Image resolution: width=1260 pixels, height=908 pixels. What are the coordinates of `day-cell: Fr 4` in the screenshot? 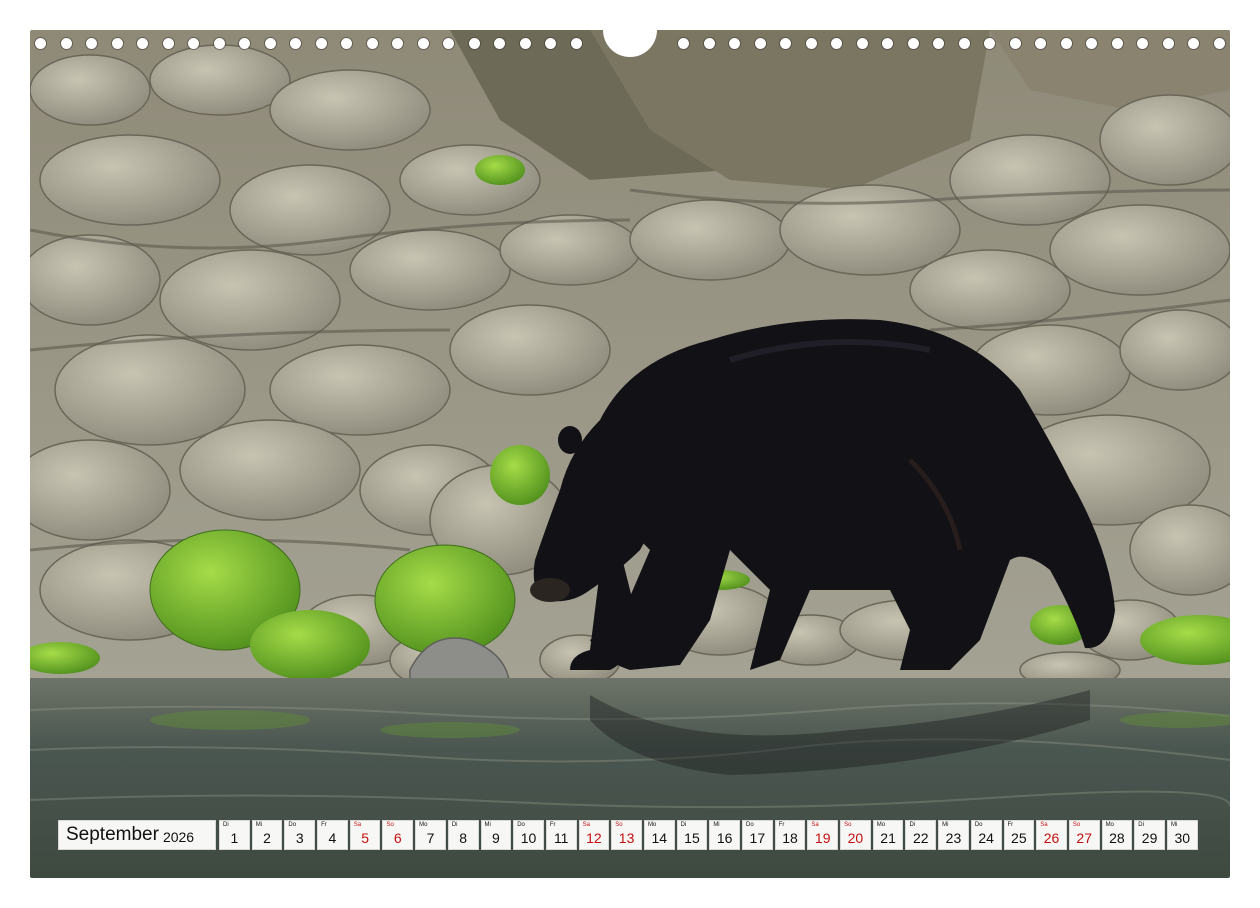 It's located at (332, 835).